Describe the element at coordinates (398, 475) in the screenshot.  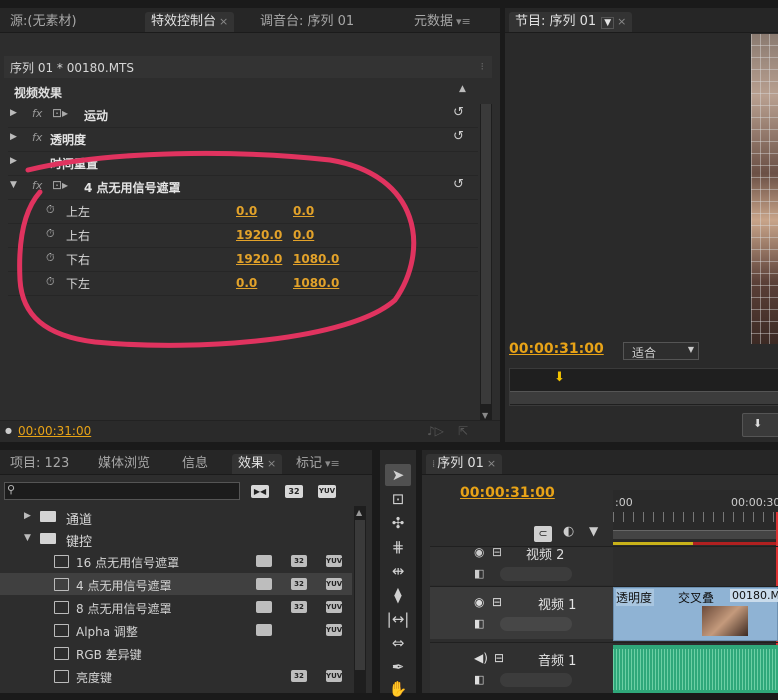
I see `selection-tool-icon: ➤` at that location.